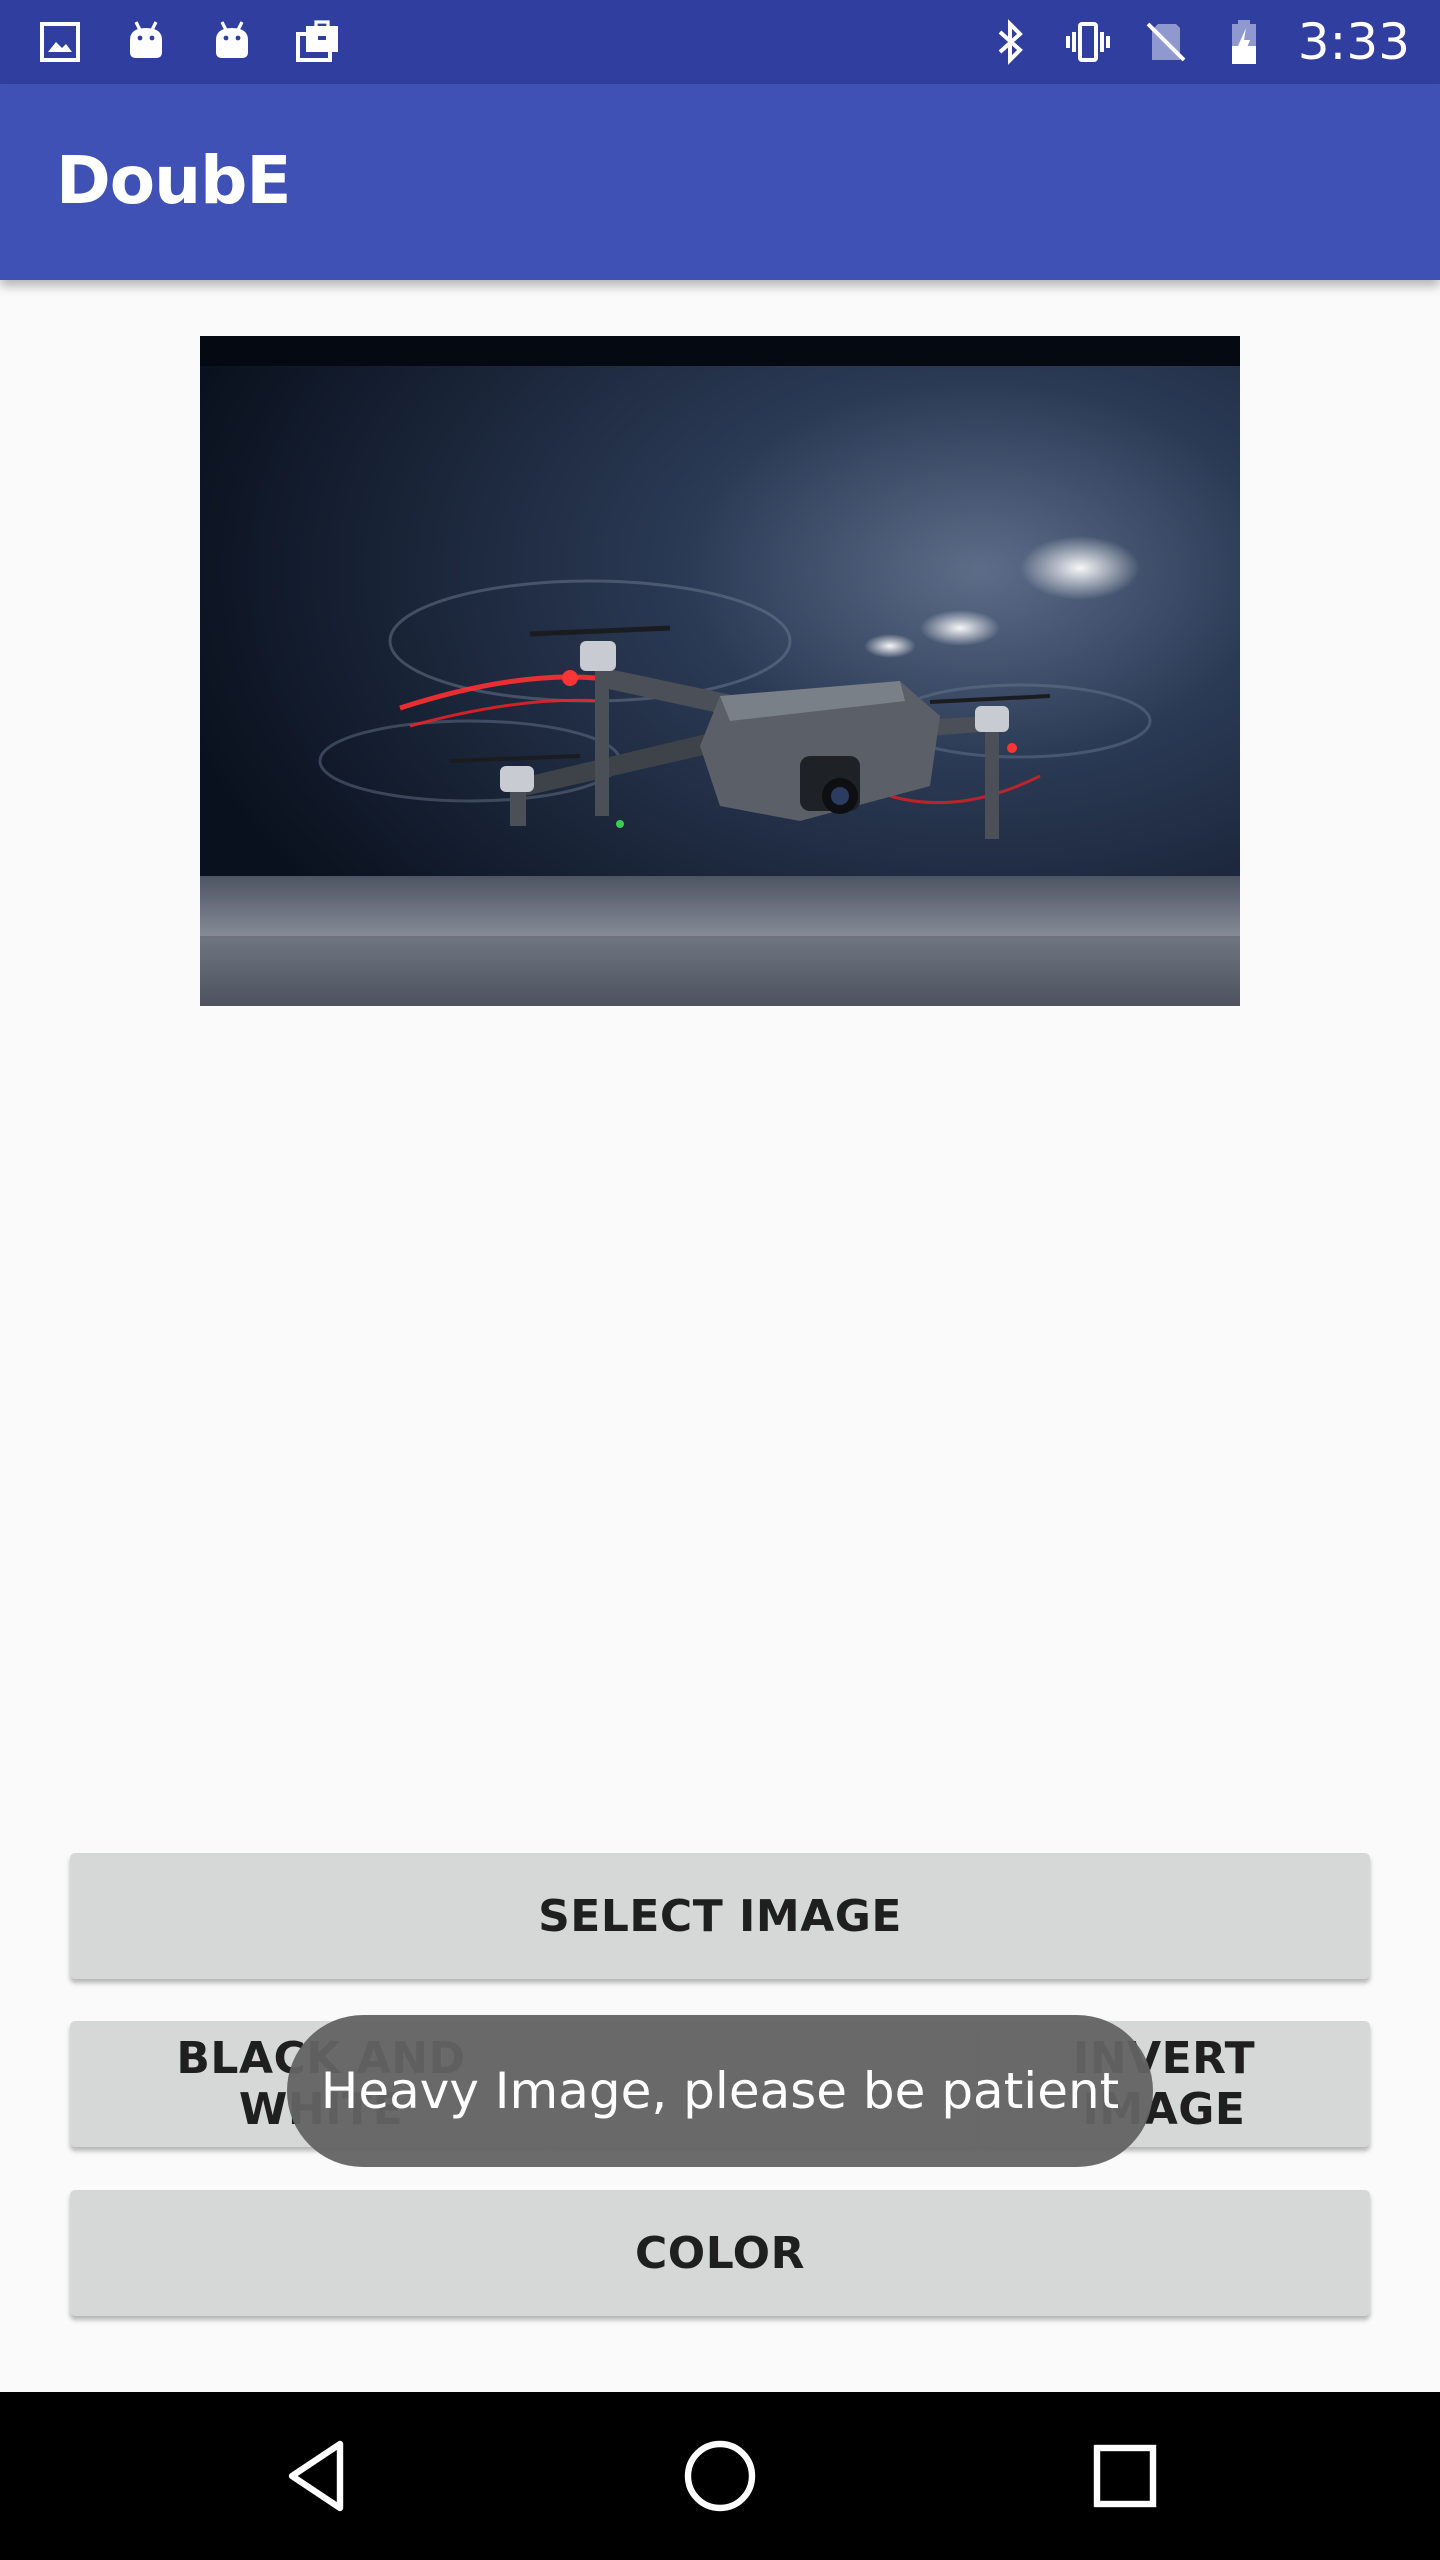 The height and width of the screenshot is (2560, 1440). Describe the element at coordinates (1010, 42) in the screenshot. I see `bluetooth-icon` at that location.